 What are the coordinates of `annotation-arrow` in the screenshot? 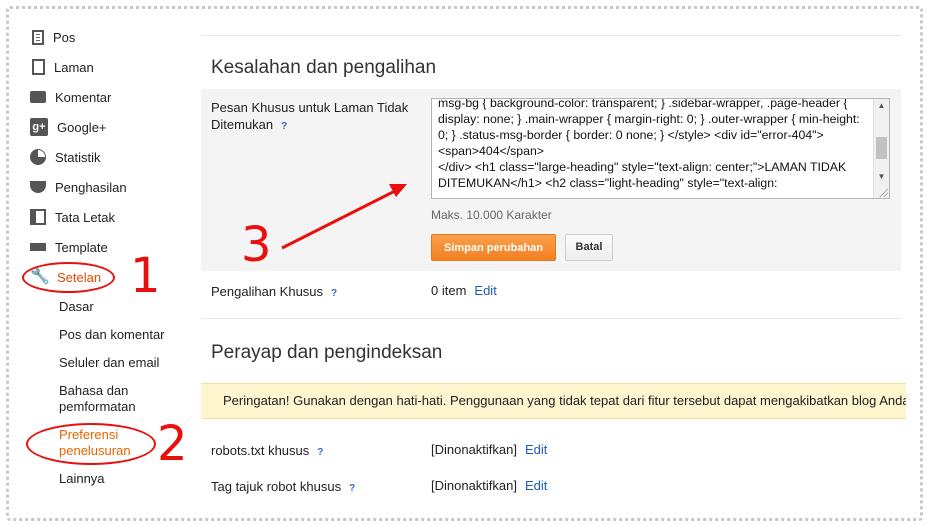 It's located at (344, 217).